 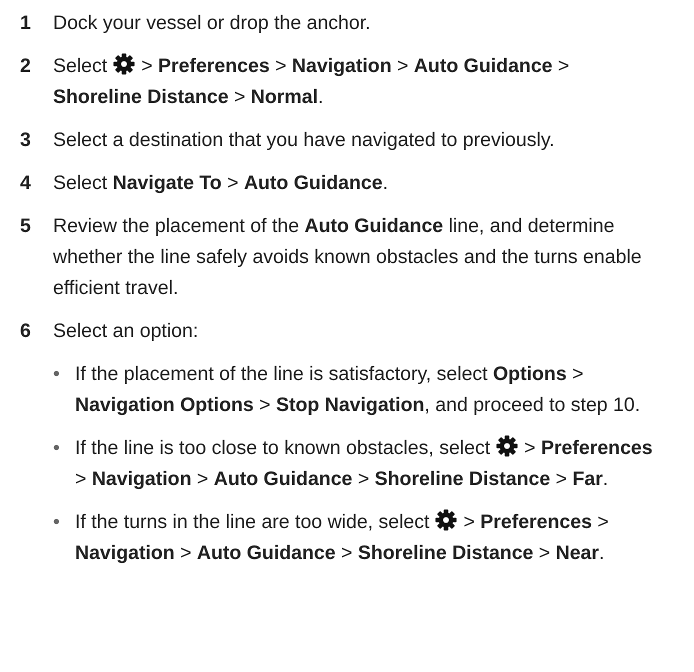 I want to click on step-number: 5, so click(x=26, y=226).